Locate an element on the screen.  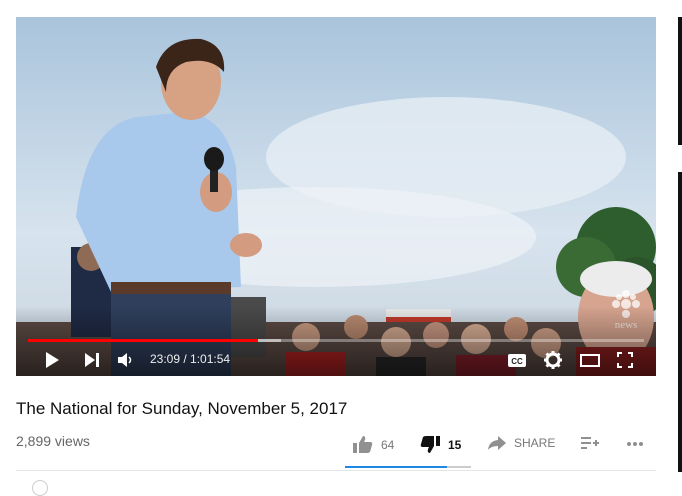
time-display: 23:09 / 1:01:54 is located at coordinates (190, 359).